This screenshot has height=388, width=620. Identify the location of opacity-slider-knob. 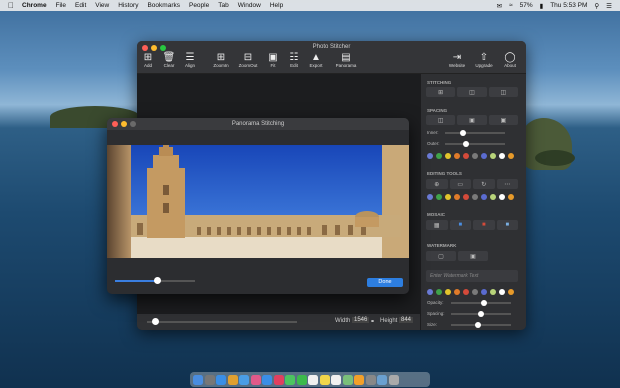
(484, 303).